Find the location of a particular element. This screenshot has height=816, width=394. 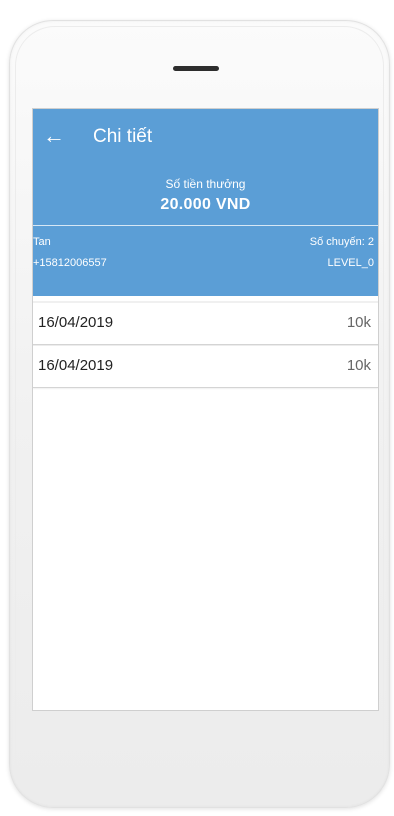

history-list: 16/04/2019 10k 16/04/2019 10k is located at coordinates (205, 344).